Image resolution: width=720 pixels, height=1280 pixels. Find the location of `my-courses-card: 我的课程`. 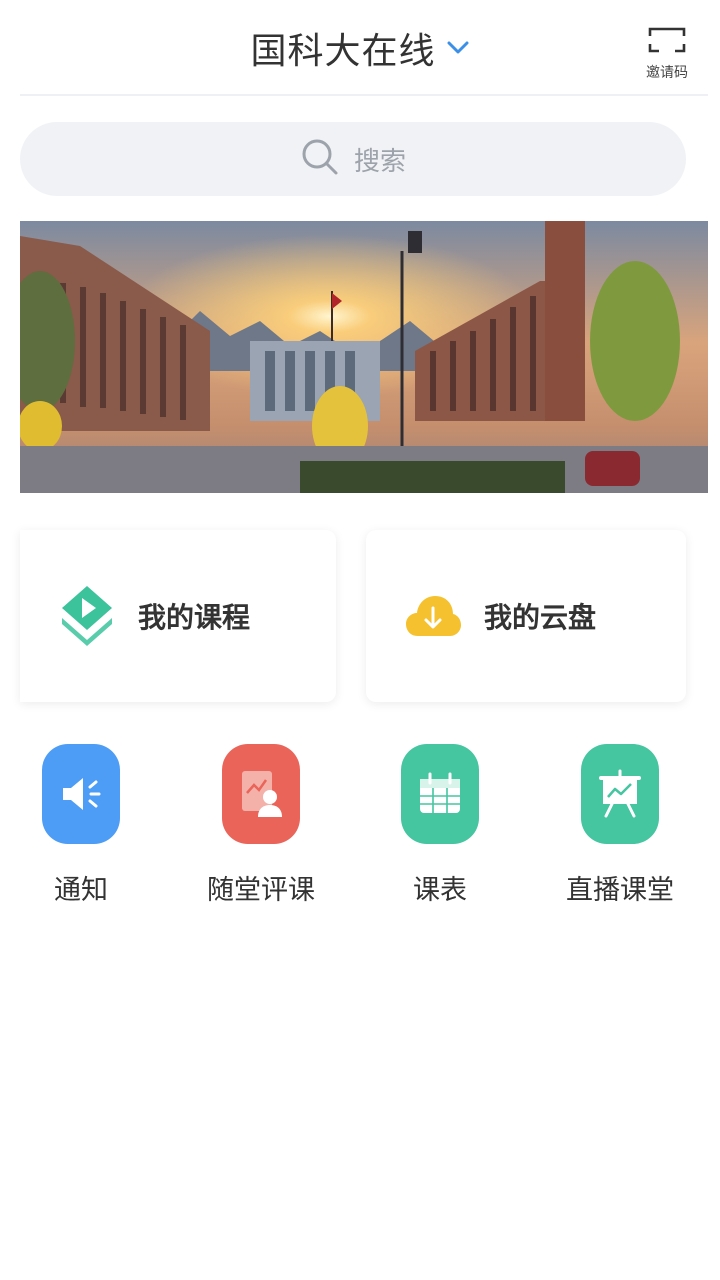

my-courses-card: 我的课程 is located at coordinates (178, 616).